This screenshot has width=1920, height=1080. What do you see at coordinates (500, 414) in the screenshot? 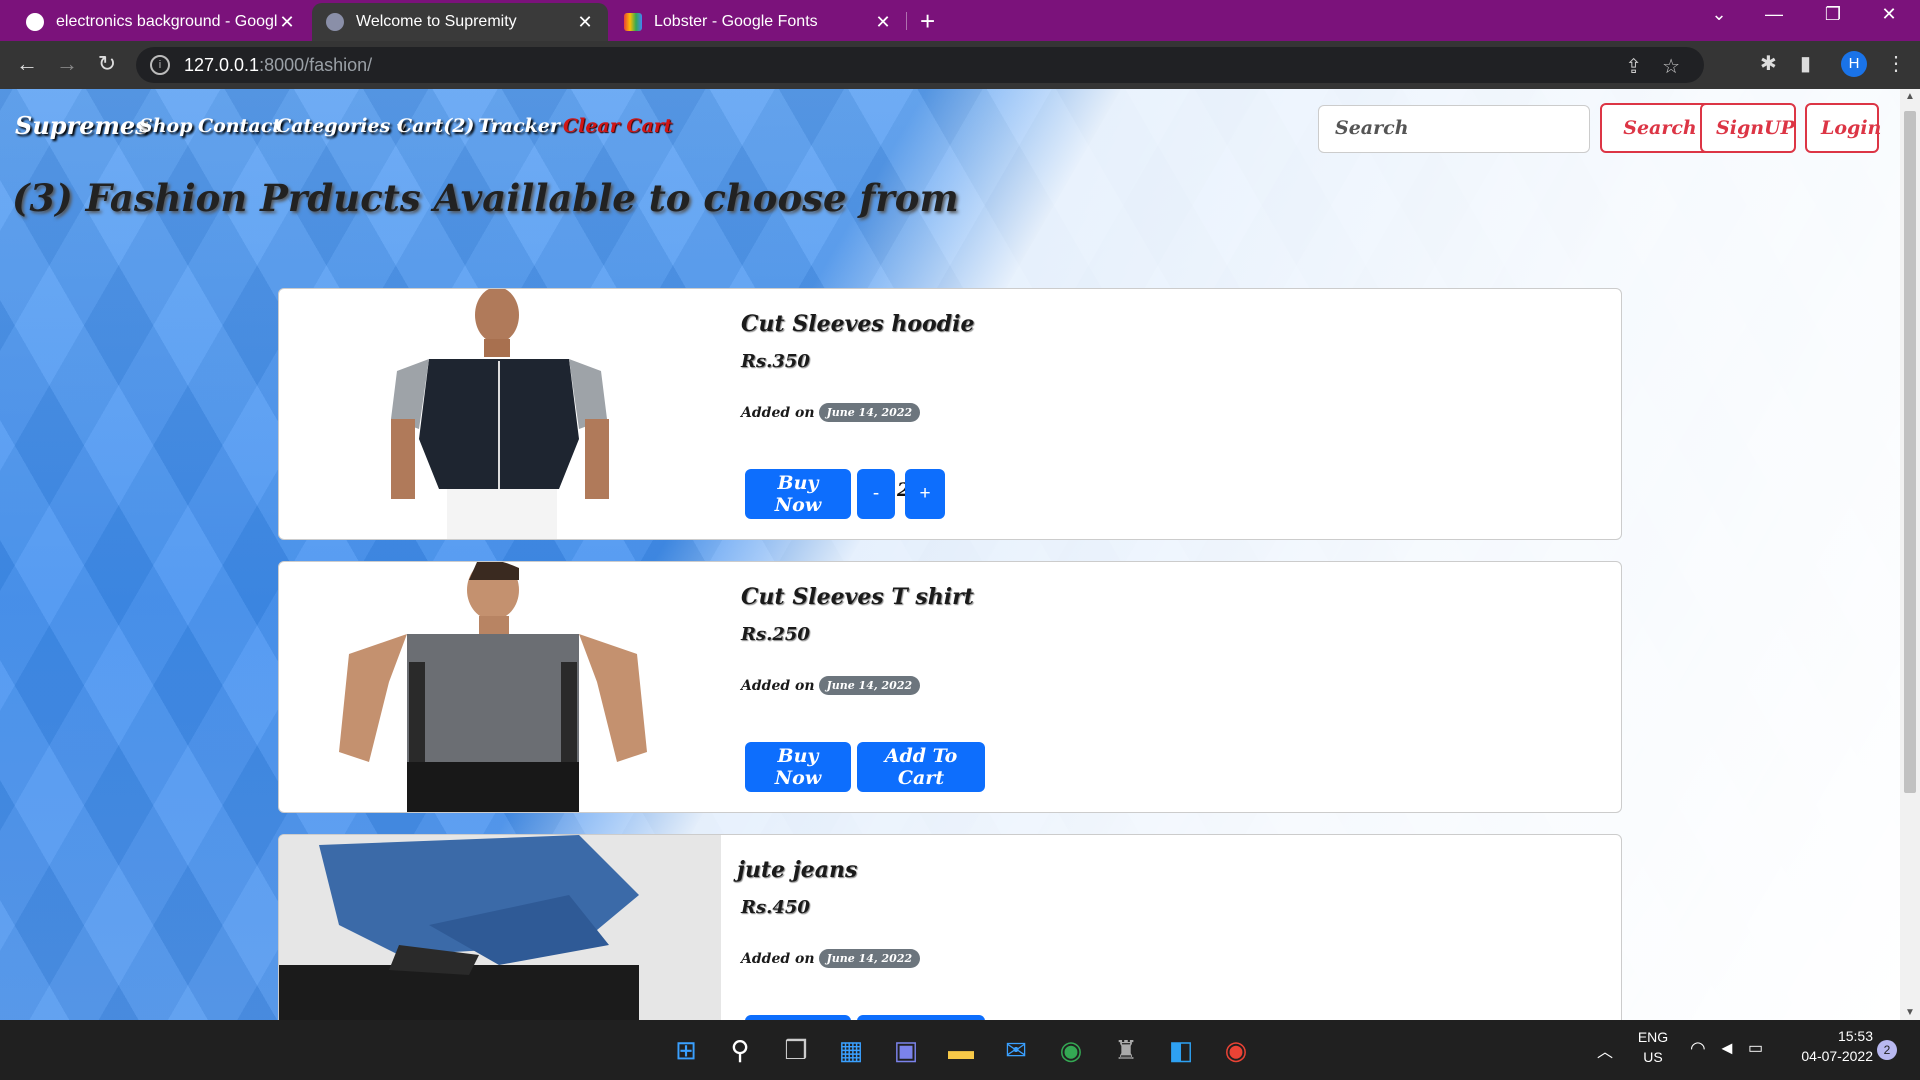
I see `product-image-hoodie` at bounding box center [500, 414].